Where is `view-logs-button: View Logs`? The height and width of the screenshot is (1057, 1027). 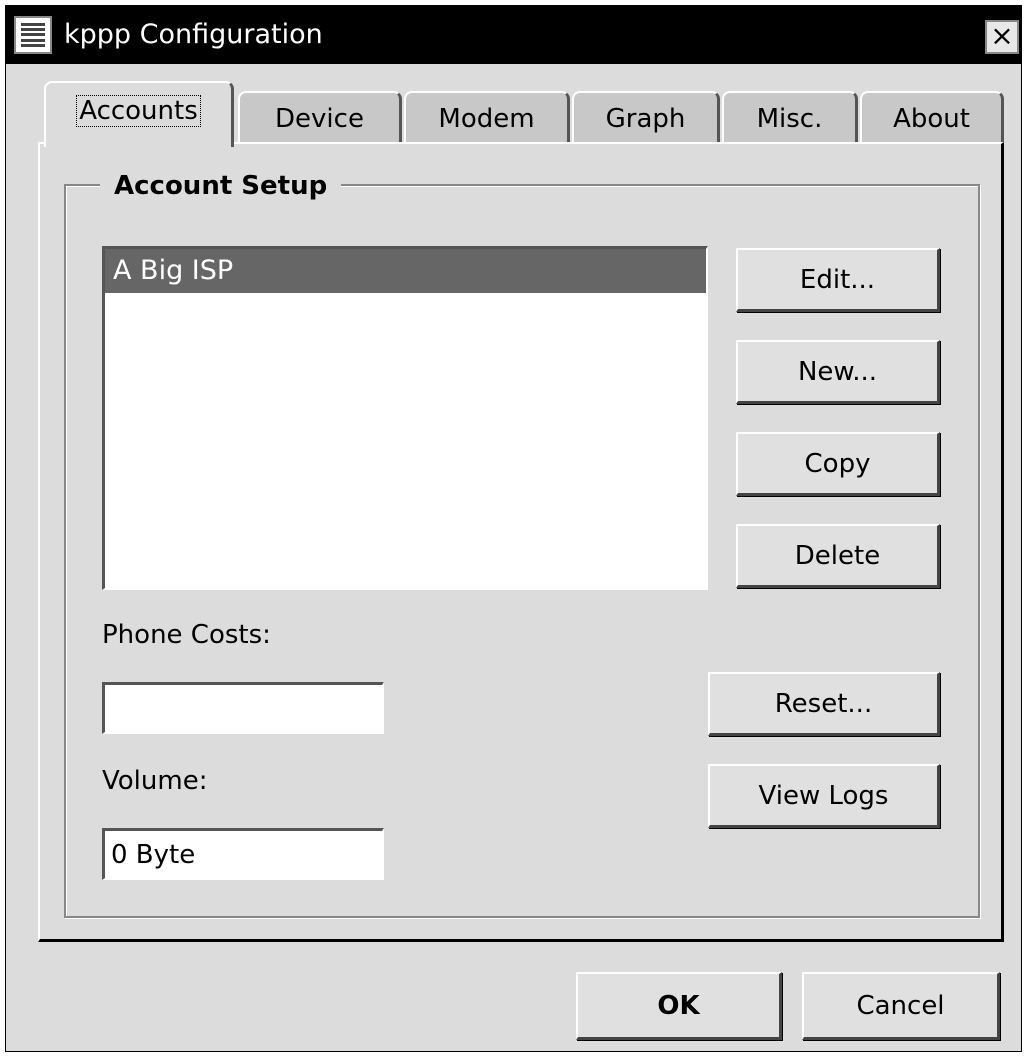 view-logs-button: View Logs is located at coordinates (824, 796).